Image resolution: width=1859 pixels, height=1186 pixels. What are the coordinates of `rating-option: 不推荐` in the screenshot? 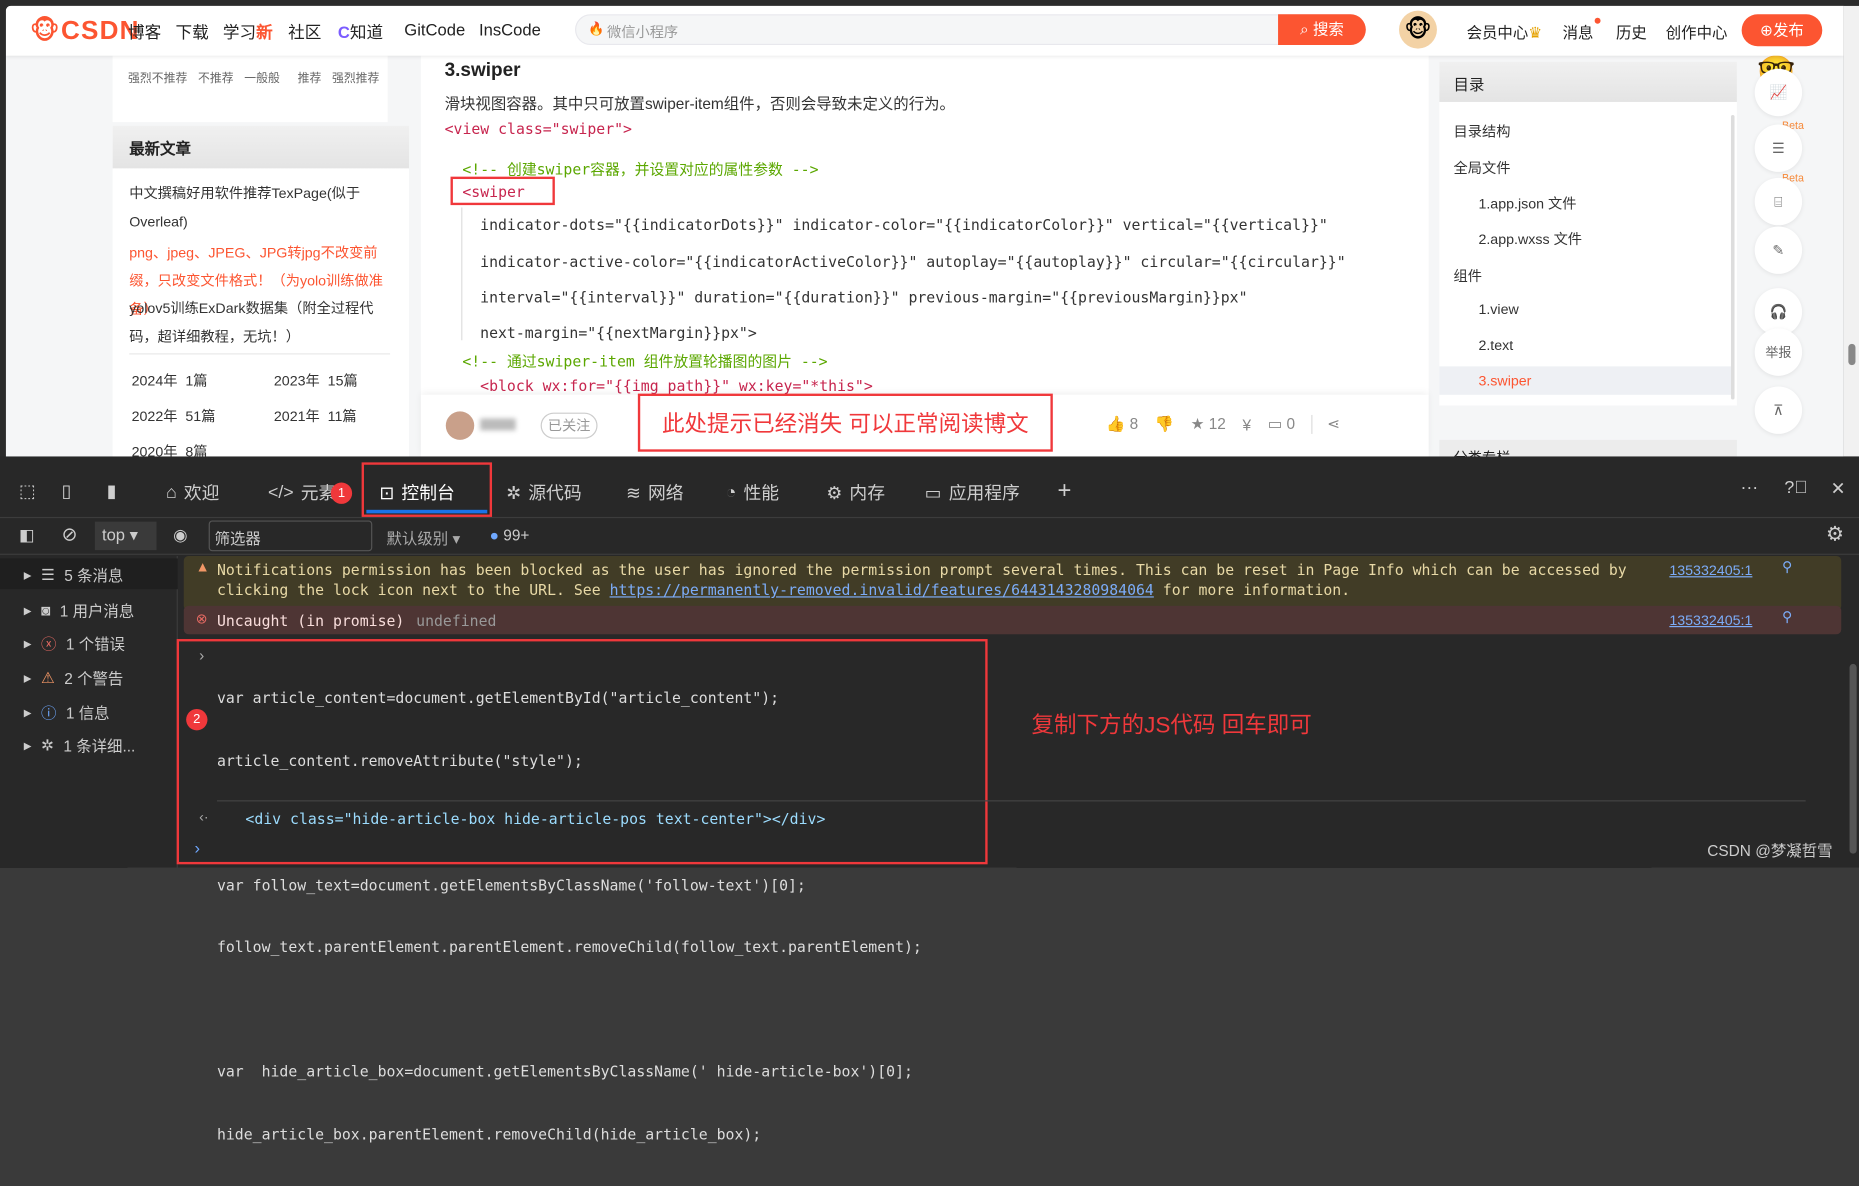 It's located at (216, 76).